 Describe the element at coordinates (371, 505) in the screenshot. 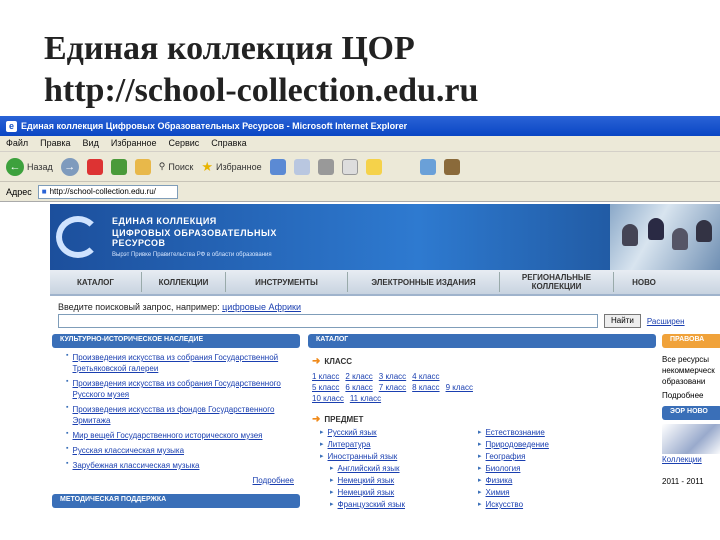

I see `subject-link: Французский язык` at that location.